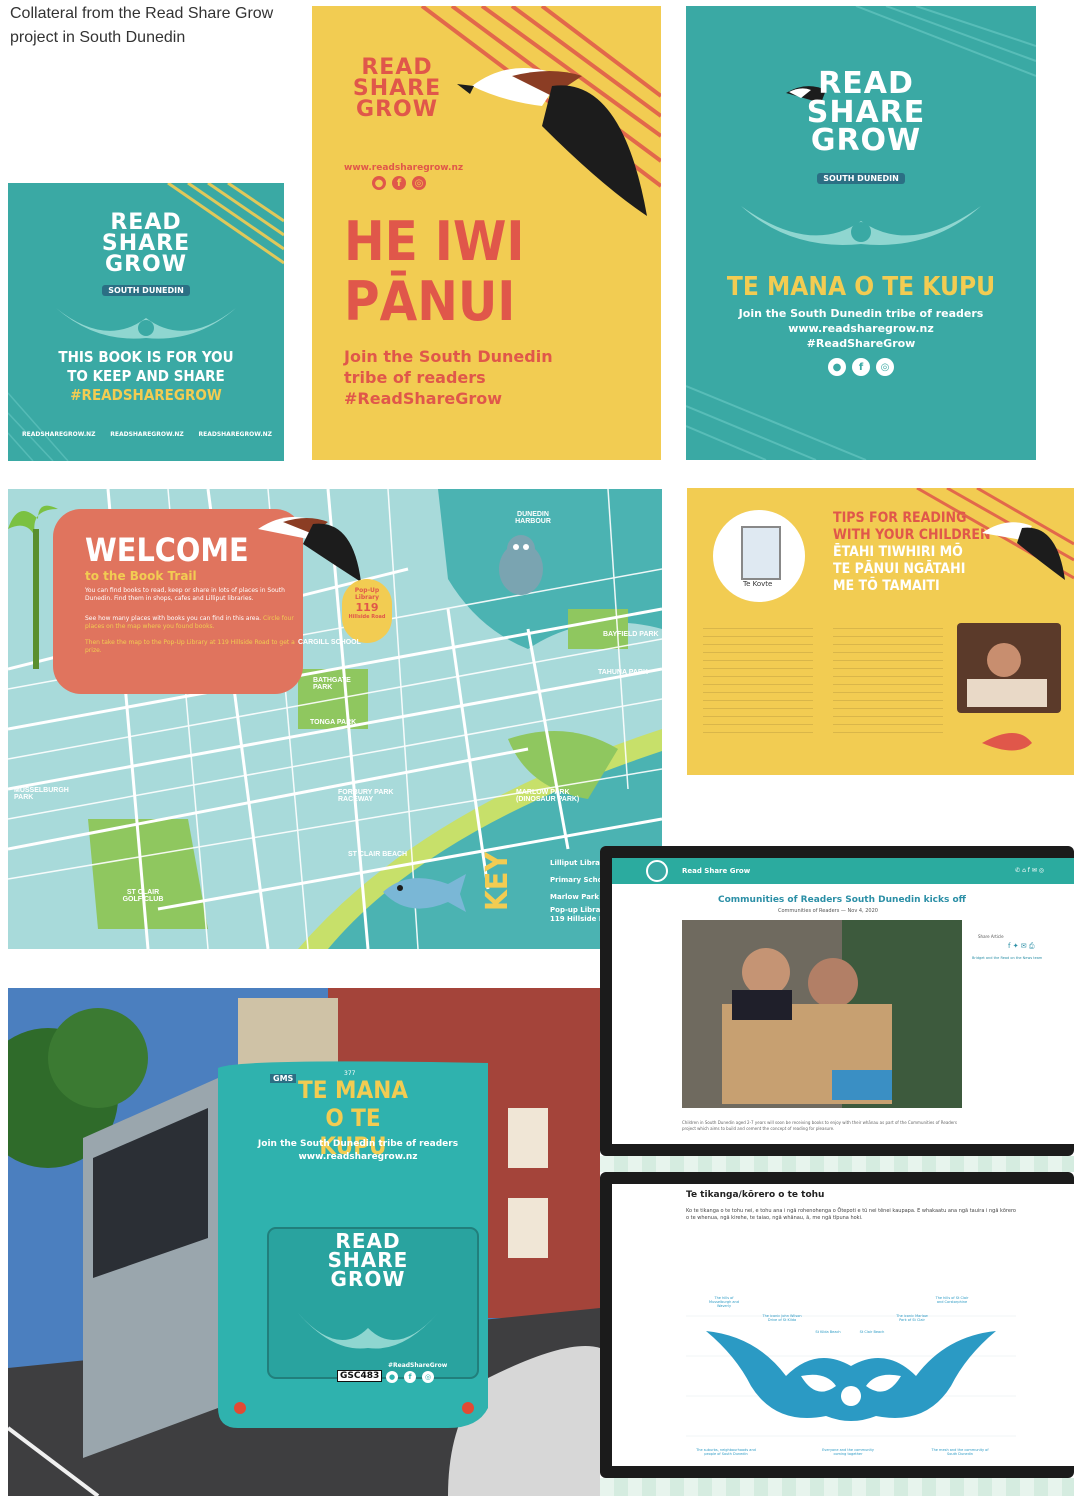 This screenshot has width=1074, height=1496. What do you see at coordinates (782, 1318) in the screenshot?
I see `tohu-label-top: The iconic John Wilson Drive of St Kilda` at bounding box center [782, 1318].